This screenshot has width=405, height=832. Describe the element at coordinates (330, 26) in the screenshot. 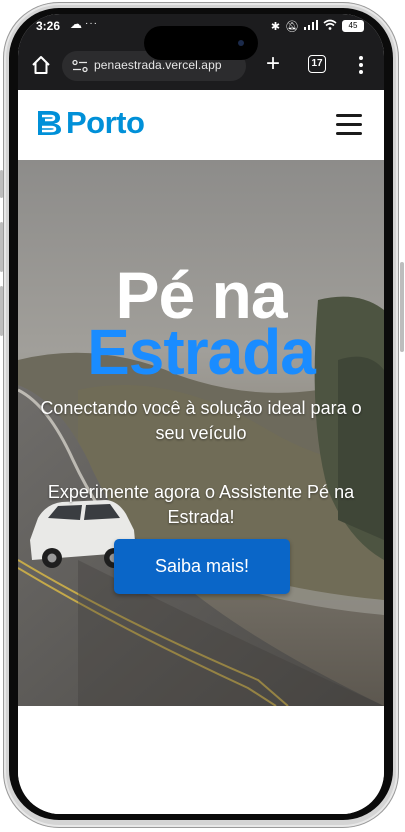

I see `wifi-icon` at that location.